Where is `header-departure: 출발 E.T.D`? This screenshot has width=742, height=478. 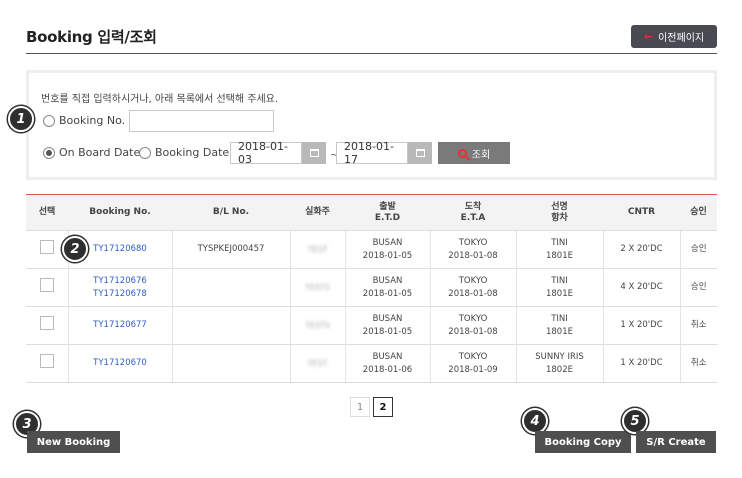
header-departure: 출발 E.T.D is located at coordinates (387, 212).